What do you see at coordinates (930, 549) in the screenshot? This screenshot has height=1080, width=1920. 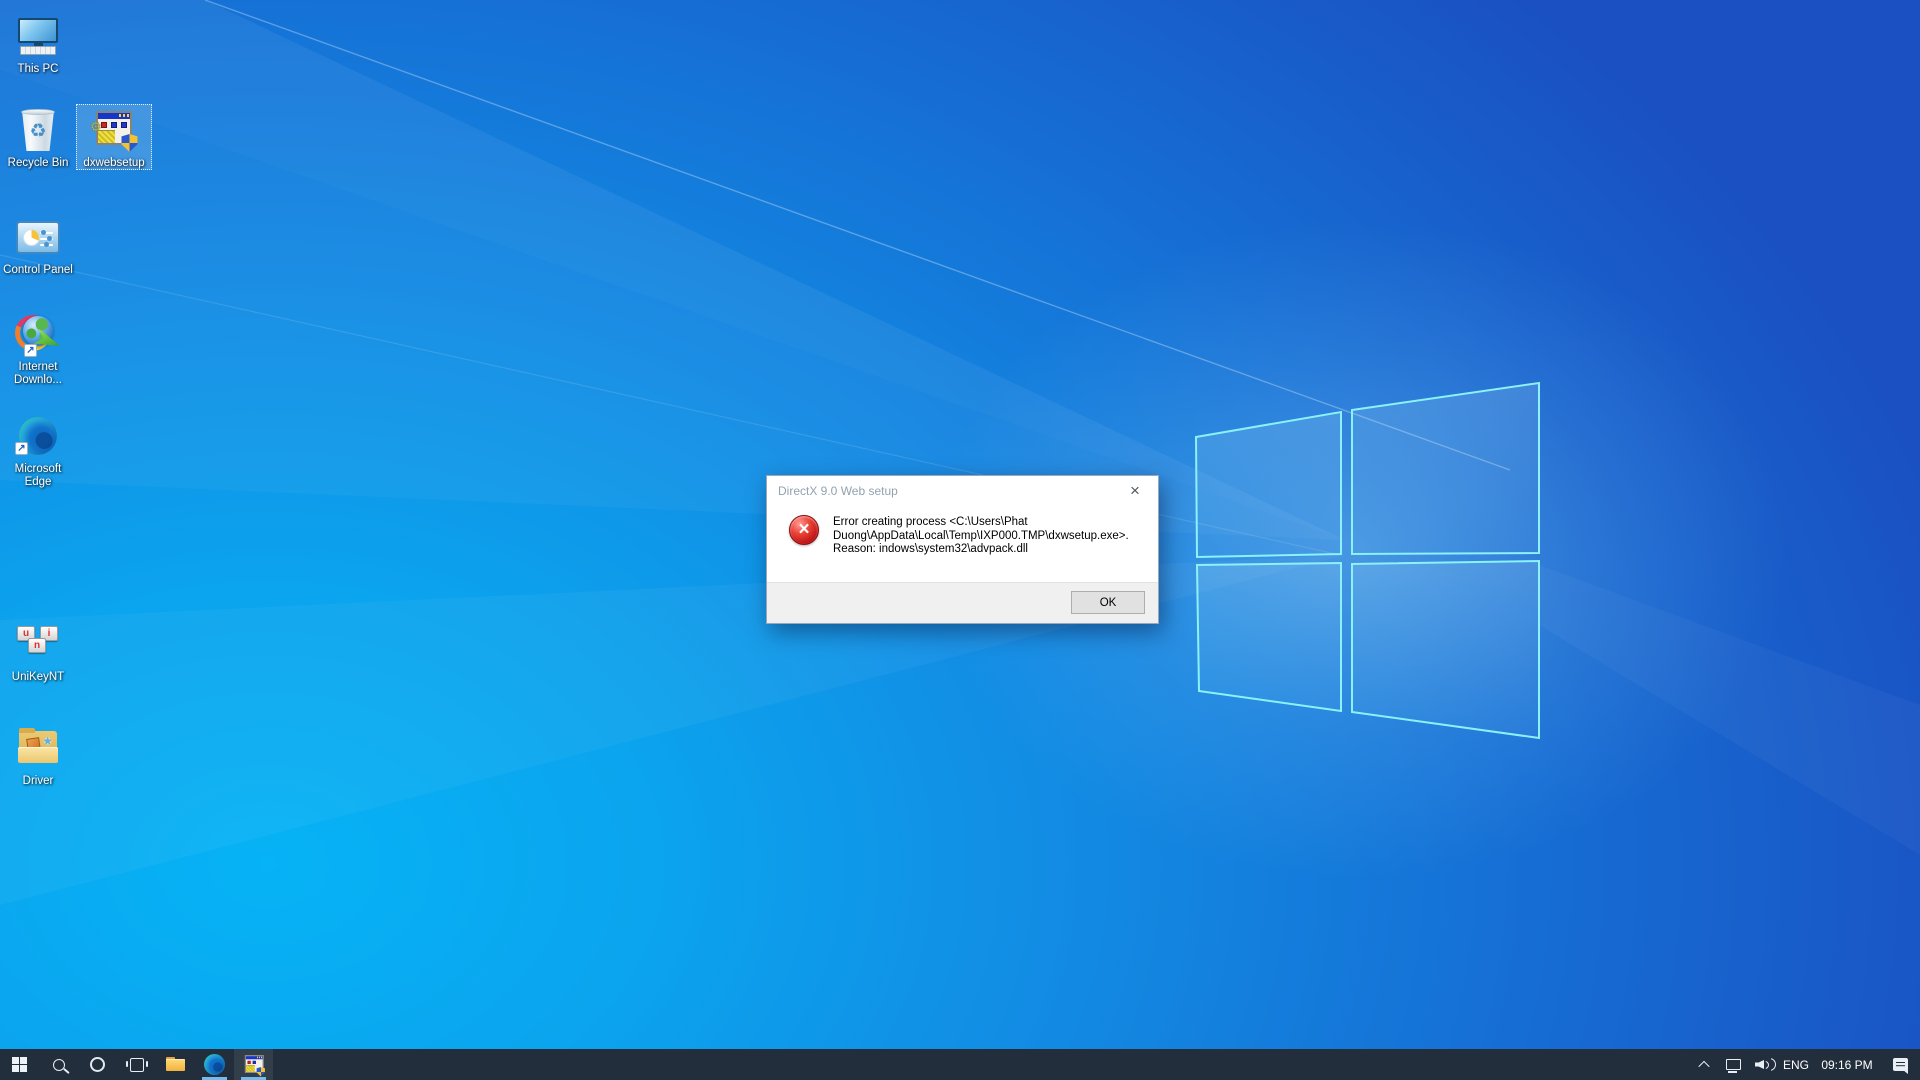 I see `error-message-line: Reason: indows\system32\advpack.dll` at bounding box center [930, 549].